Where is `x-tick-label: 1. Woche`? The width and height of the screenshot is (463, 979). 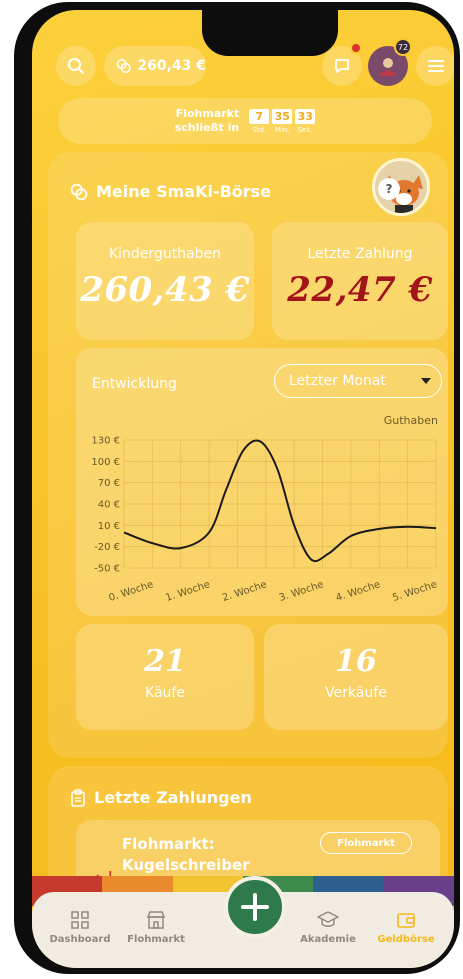
x-tick-label: 1. Woche is located at coordinates (187, 591).